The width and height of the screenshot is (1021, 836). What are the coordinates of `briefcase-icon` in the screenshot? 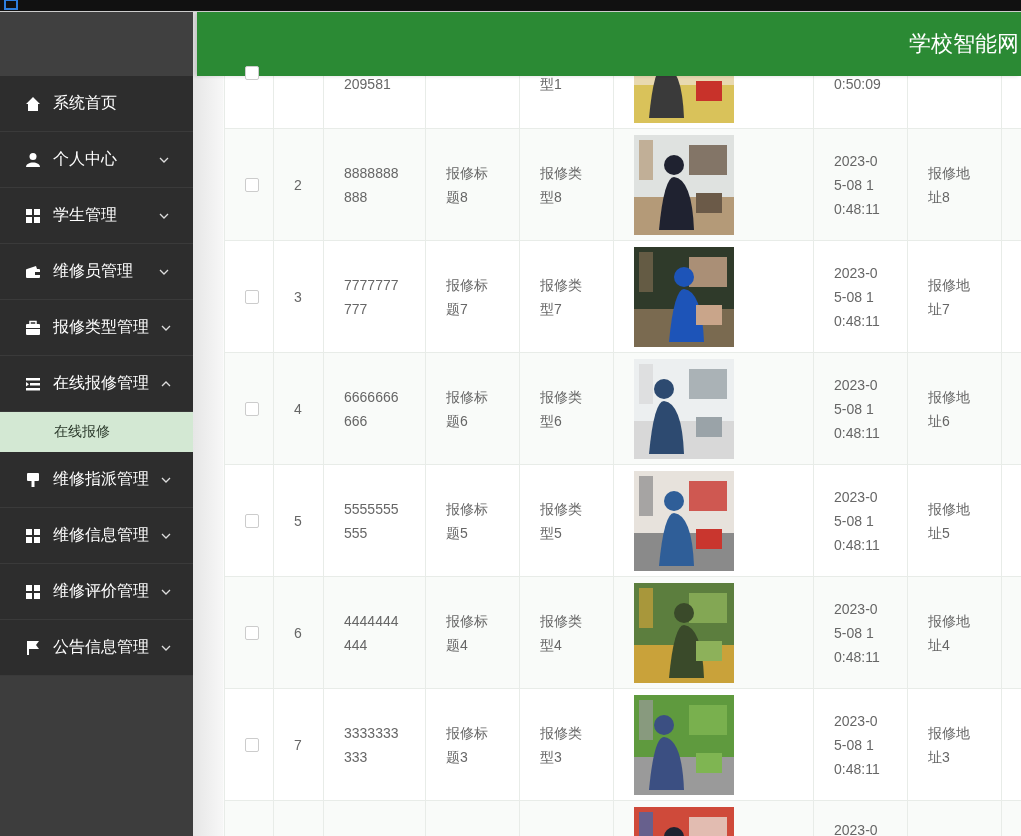 It's located at (33, 327).